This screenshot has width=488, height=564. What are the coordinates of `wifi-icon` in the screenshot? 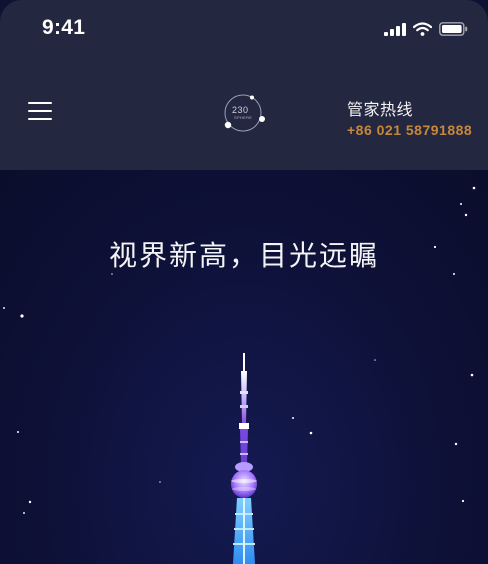 It's located at (422, 29).